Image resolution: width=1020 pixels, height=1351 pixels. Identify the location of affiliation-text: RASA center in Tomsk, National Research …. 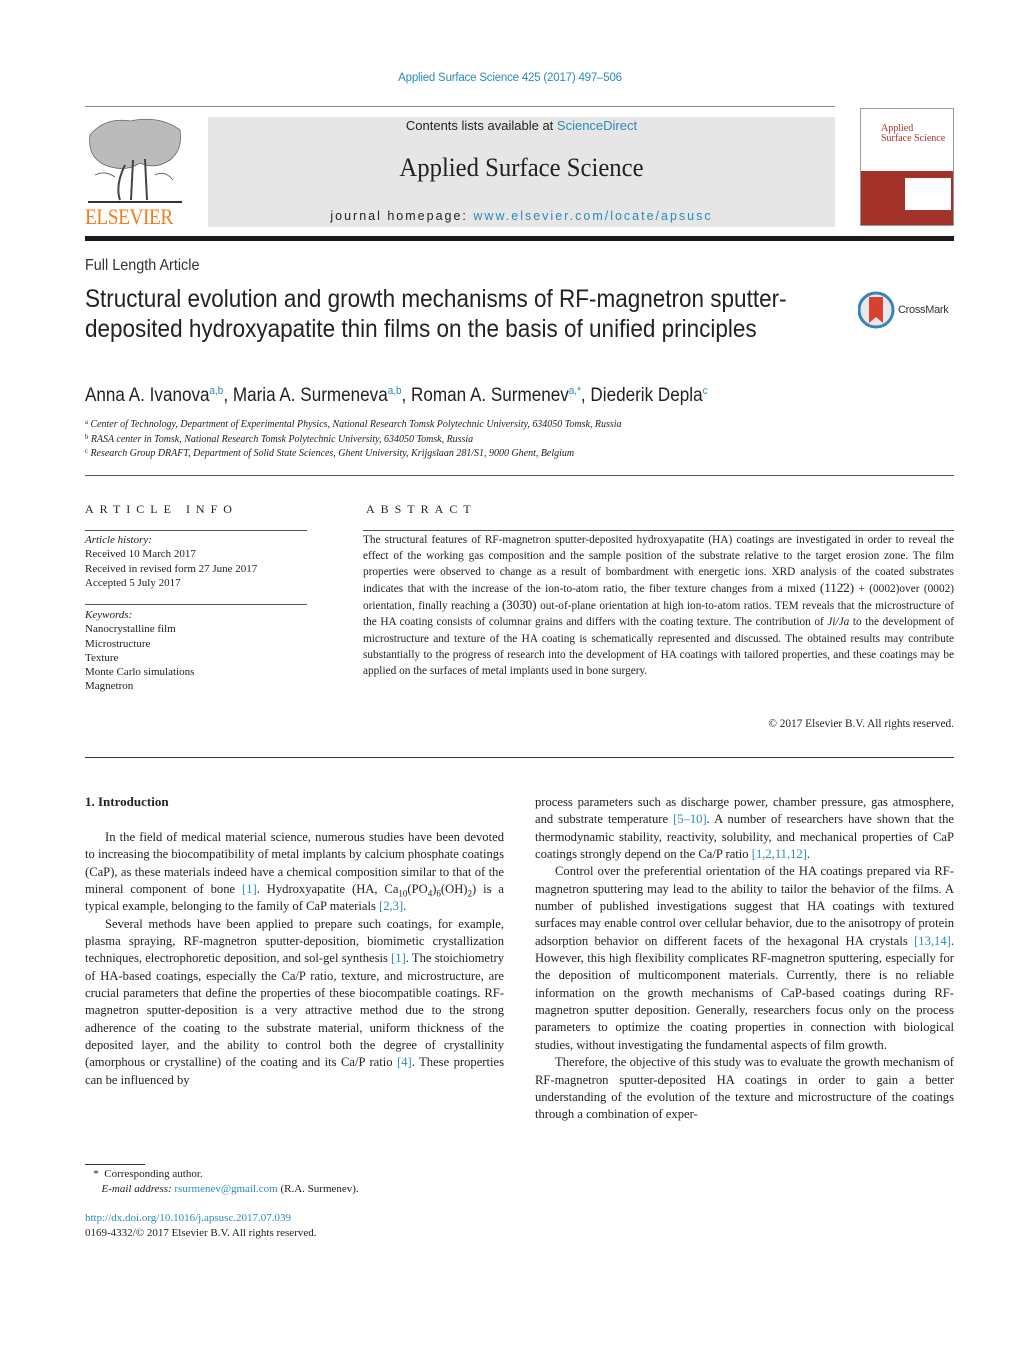
(282, 439).